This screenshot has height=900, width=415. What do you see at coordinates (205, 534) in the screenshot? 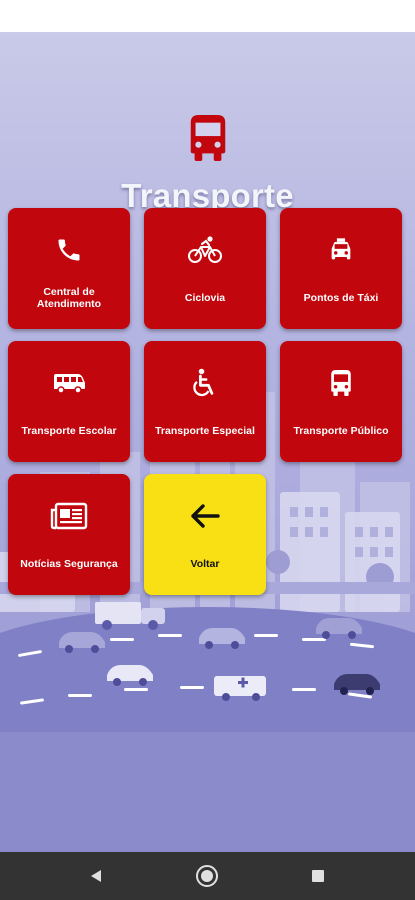
I see `voltar-button: Voltar` at bounding box center [205, 534].